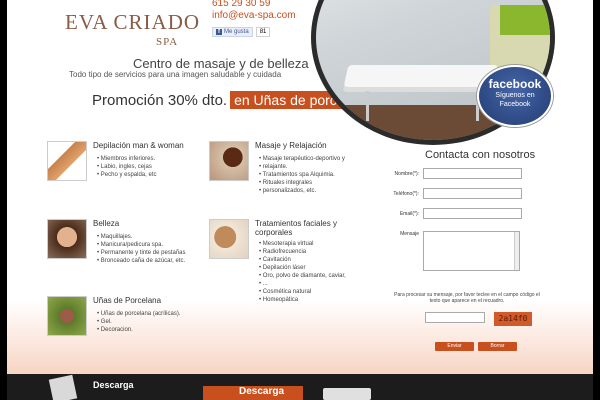 This screenshot has height=400, width=600. What do you see at coordinates (454, 346) in the screenshot?
I see `submit-button: Enviar` at bounding box center [454, 346].